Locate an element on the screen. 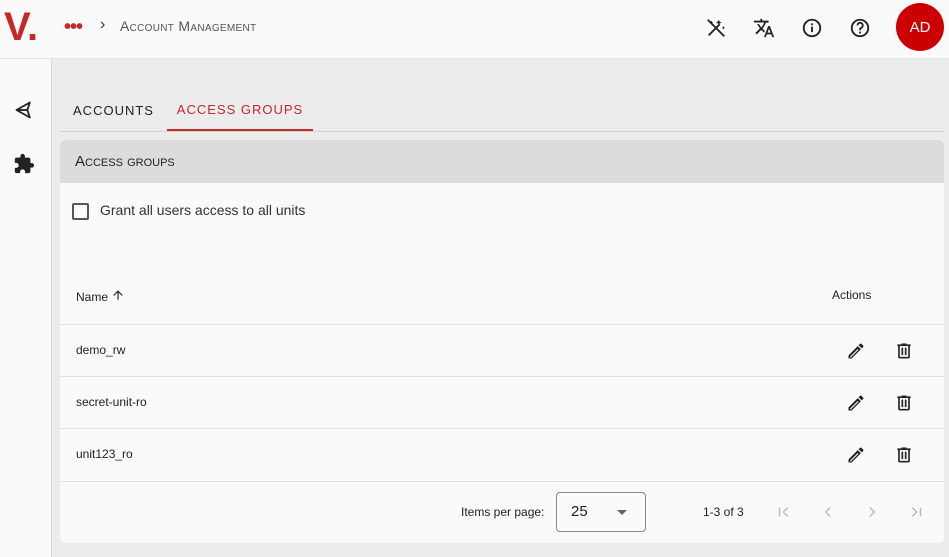 This screenshot has width=949, height=557. paginator: Items per page: 25 1-3 of 3 is located at coordinates (502, 512).